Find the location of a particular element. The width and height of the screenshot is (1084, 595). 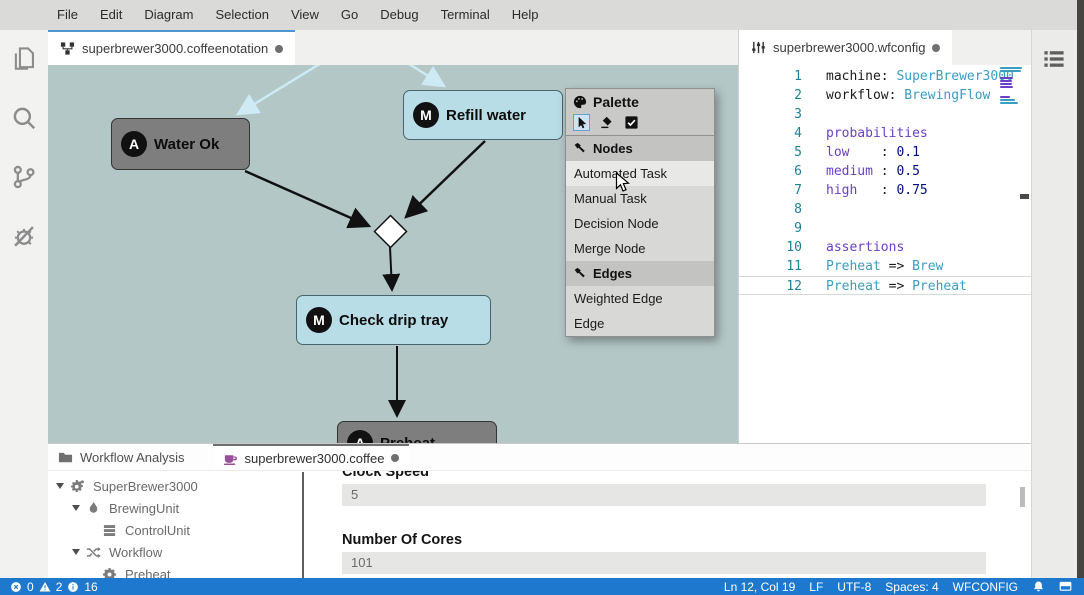

palette-item-edge: Edge is located at coordinates (640, 323).